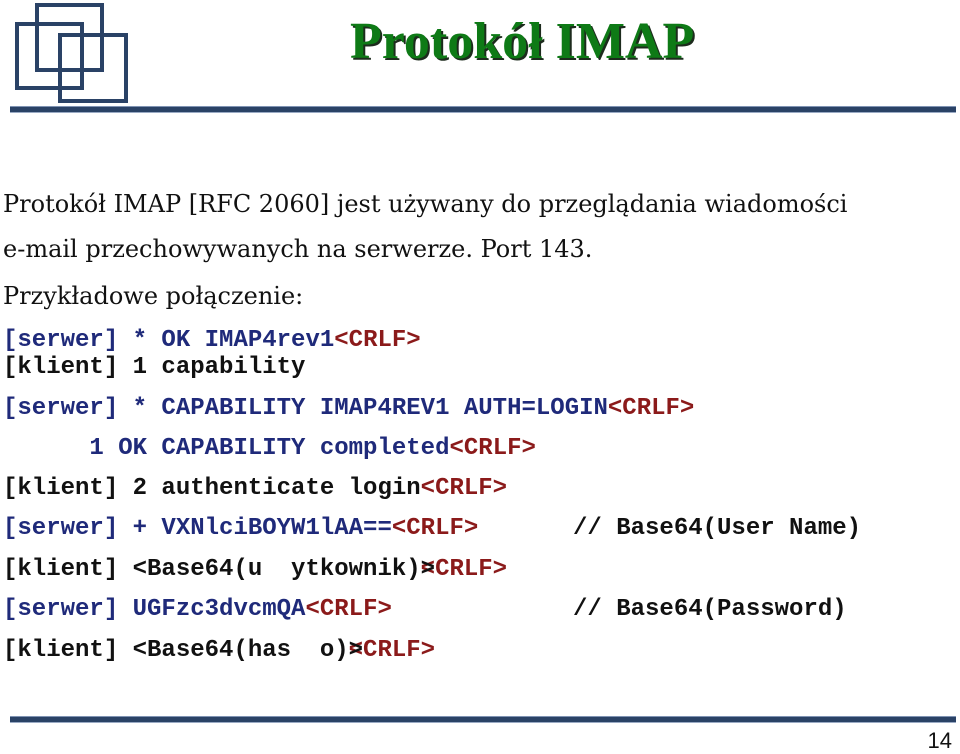 The image size is (960, 754). What do you see at coordinates (483, 719) in the screenshot?
I see `bottom-divider` at bounding box center [483, 719].